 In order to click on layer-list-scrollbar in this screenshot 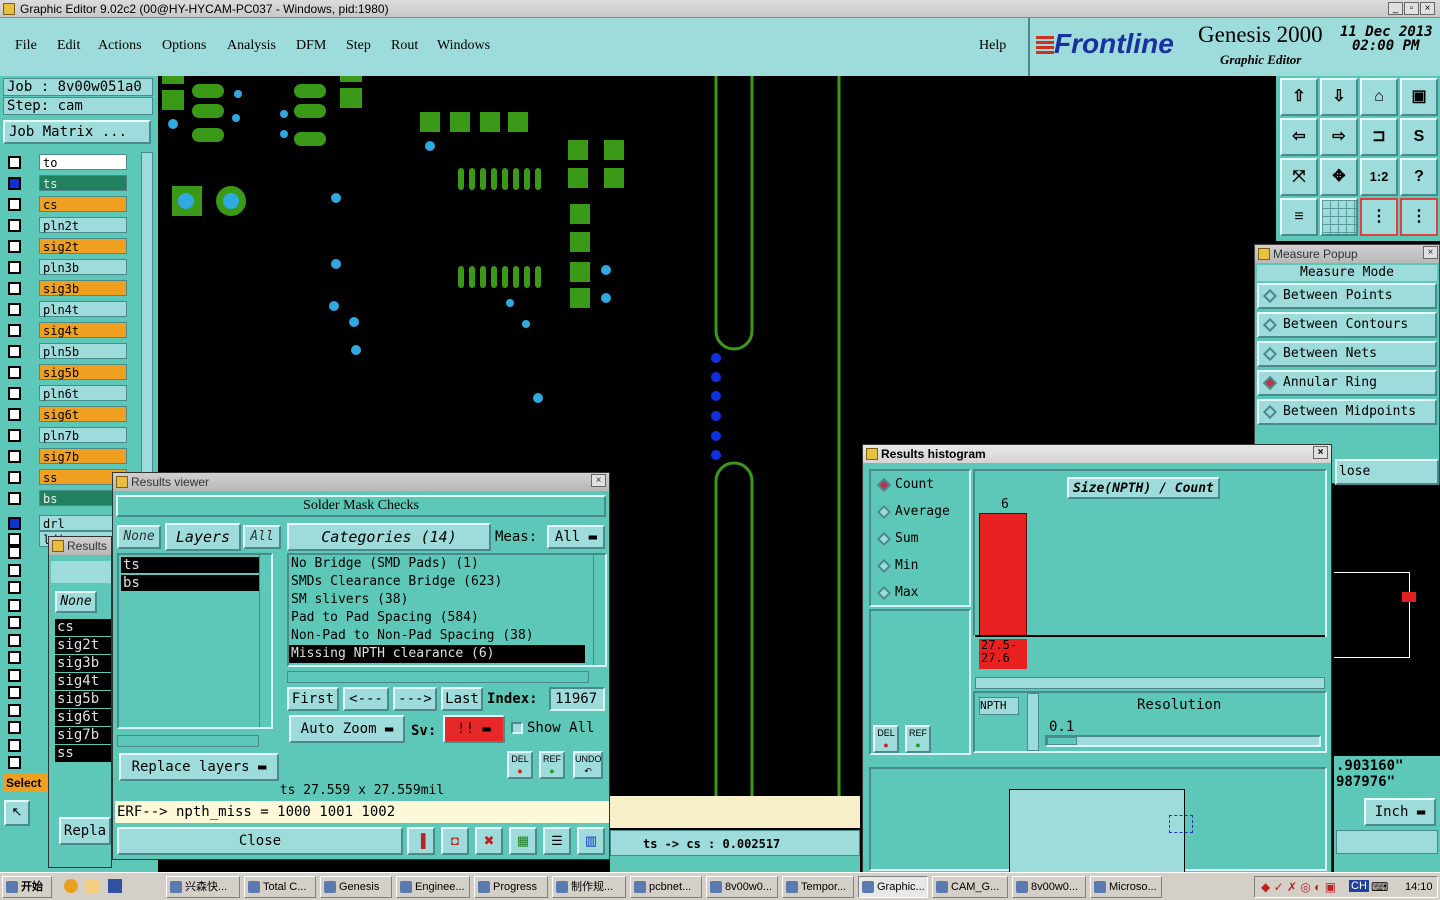, I will do `click(265, 641)`.